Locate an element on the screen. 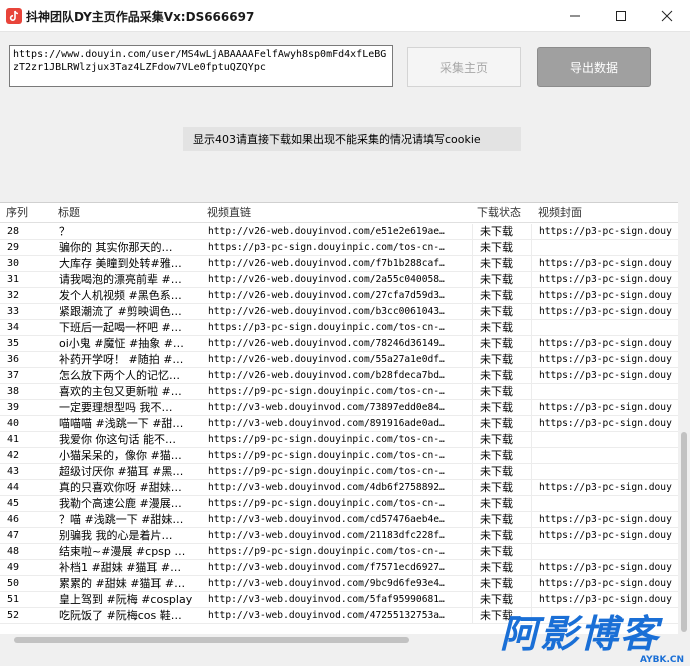 This screenshot has width=690, height=666. cell-index: 39 is located at coordinates (13, 407).